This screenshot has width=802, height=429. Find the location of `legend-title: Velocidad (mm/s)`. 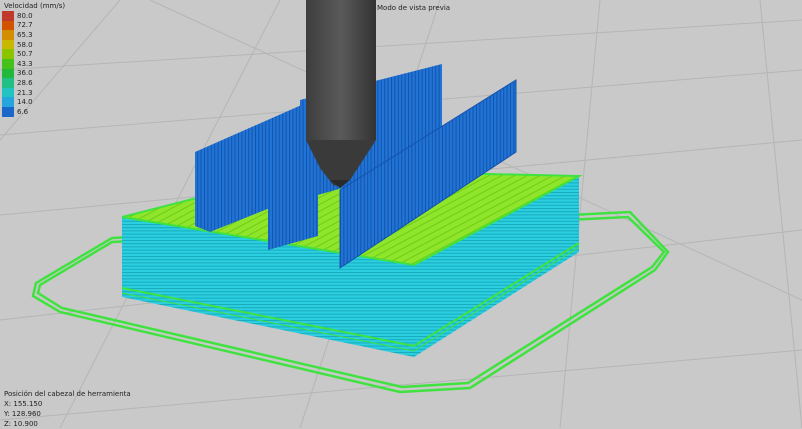

legend-title: Velocidad (mm/s) is located at coordinates (35, 6).